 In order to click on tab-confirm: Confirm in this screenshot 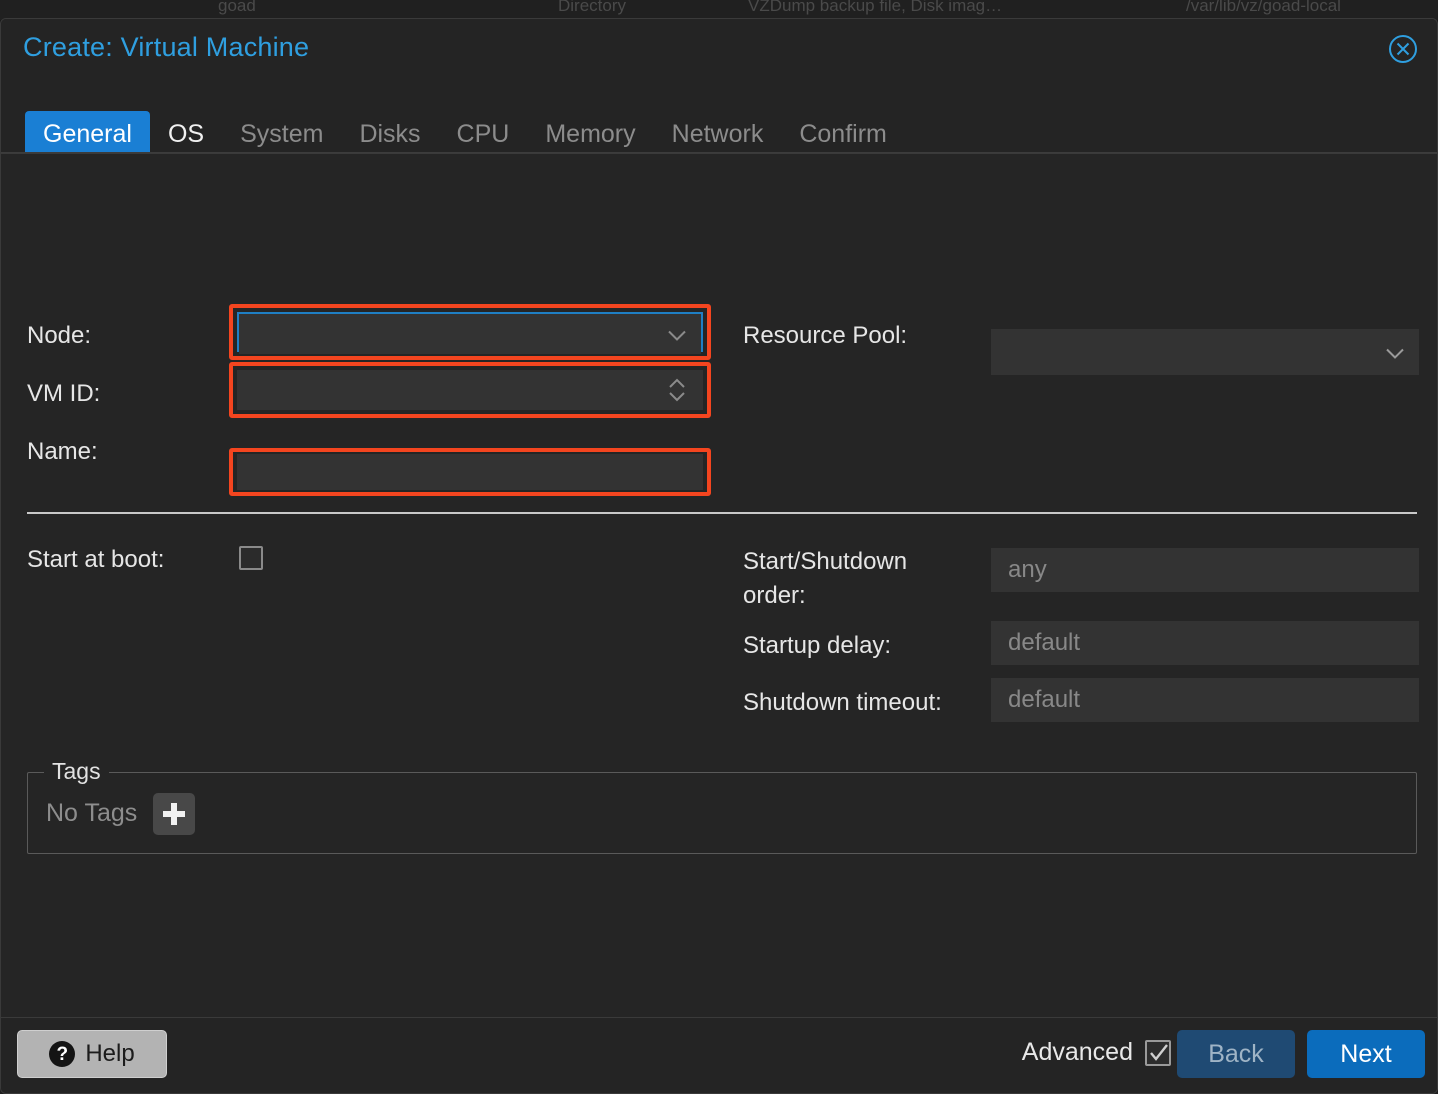, I will do `click(843, 134)`.